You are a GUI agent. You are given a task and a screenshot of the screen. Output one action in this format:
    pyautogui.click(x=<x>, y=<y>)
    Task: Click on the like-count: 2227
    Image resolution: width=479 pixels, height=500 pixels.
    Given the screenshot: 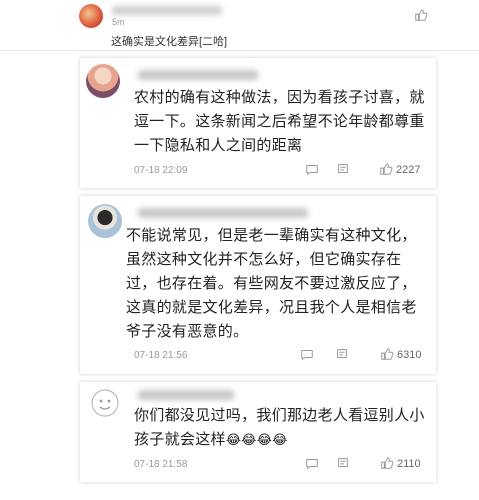 What is the action you would take?
    pyautogui.click(x=408, y=170)
    